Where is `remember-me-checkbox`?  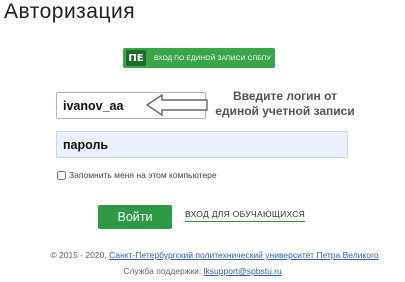
remember-me-checkbox is located at coordinates (61, 175).